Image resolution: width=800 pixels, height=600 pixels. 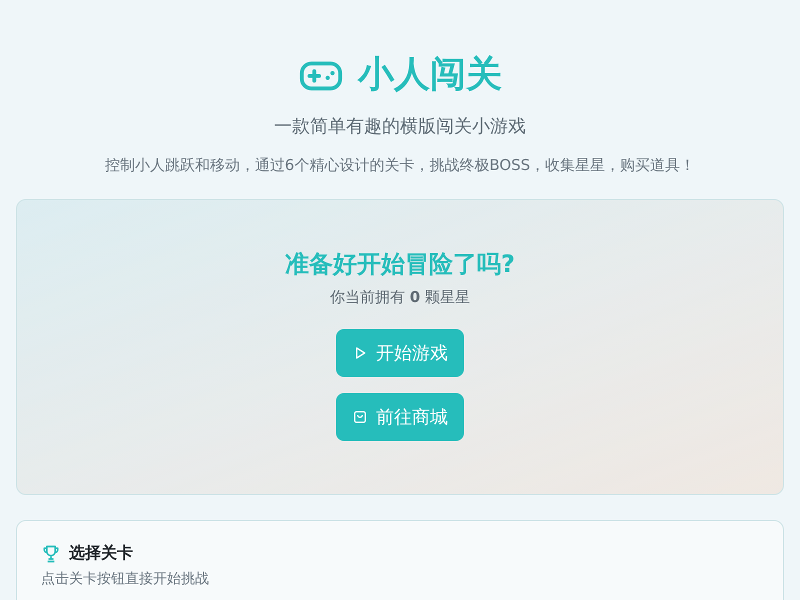 I want to click on button: 前往商城, so click(x=400, y=417).